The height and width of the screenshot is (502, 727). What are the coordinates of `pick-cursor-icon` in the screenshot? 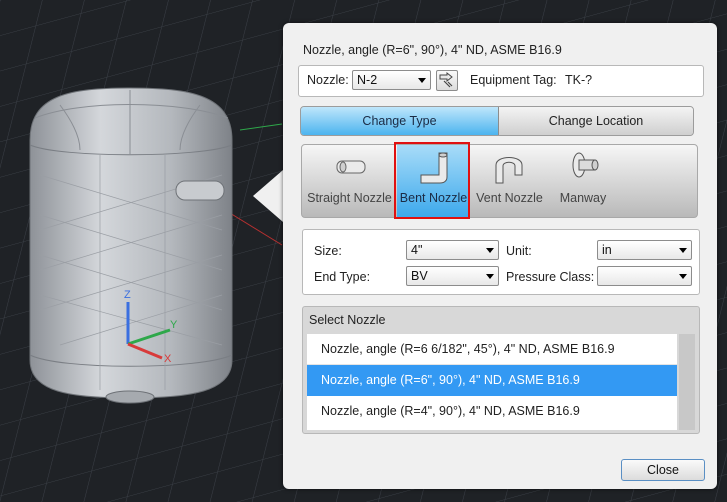 It's located at (446, 79).